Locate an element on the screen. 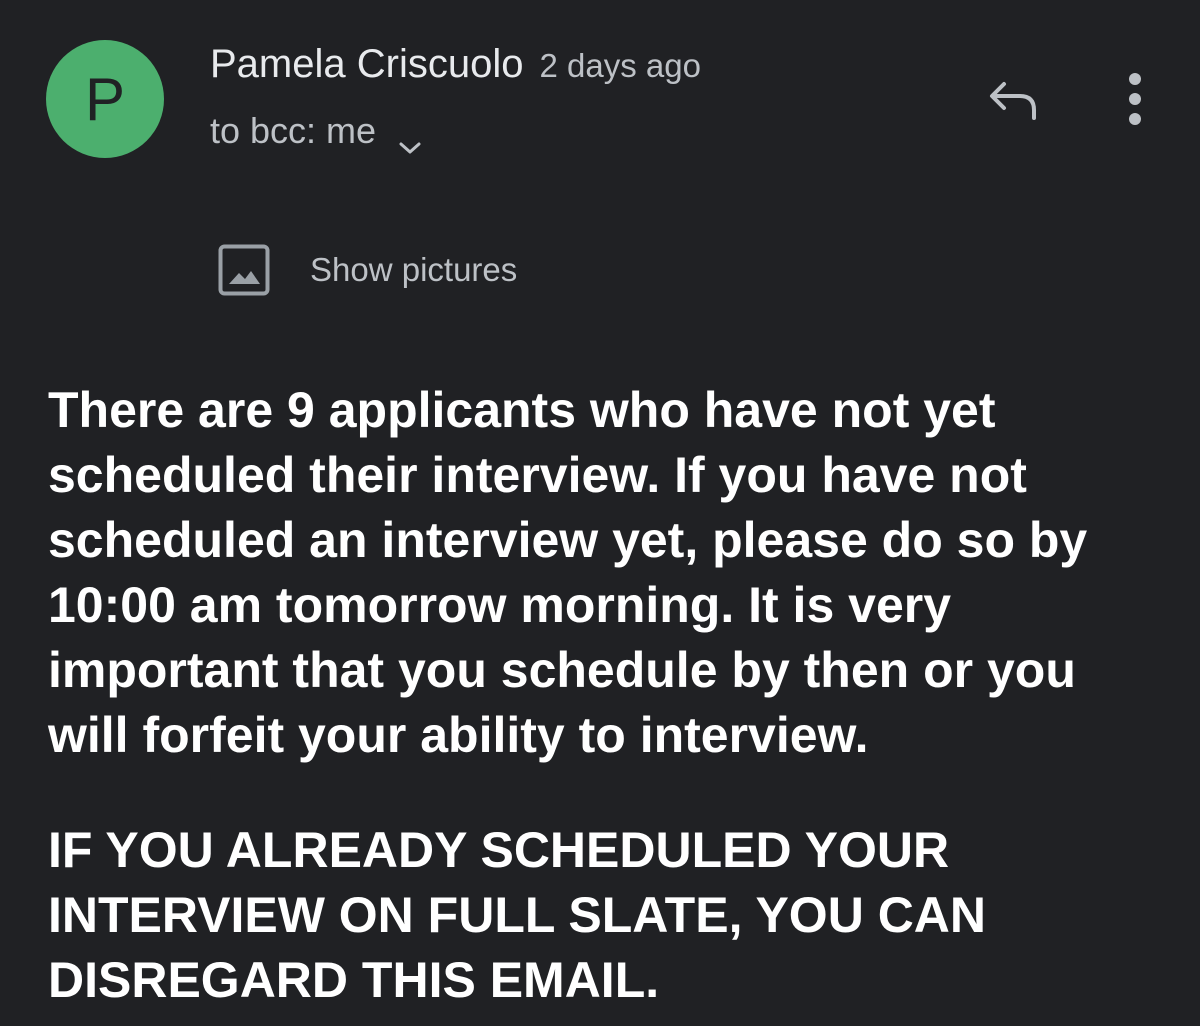  sender-name: Pamela Criscuolo is located at coordinates (366, 64).